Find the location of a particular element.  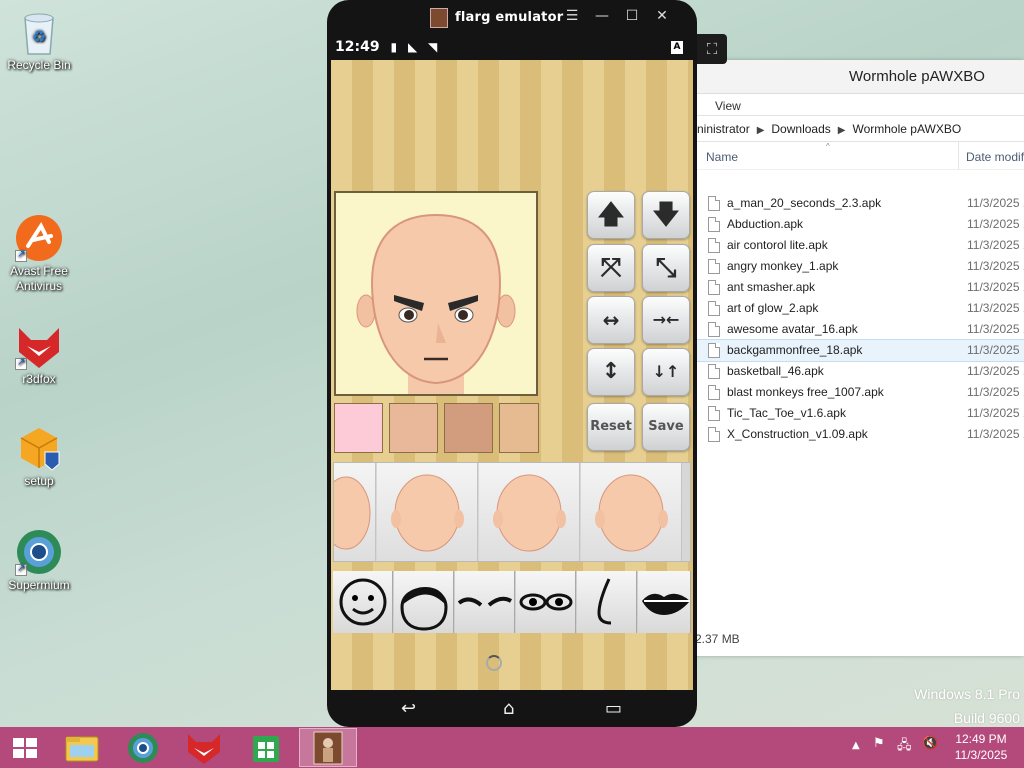

arrow-down-icon: 🡇 is located at coordinates (666, 215).